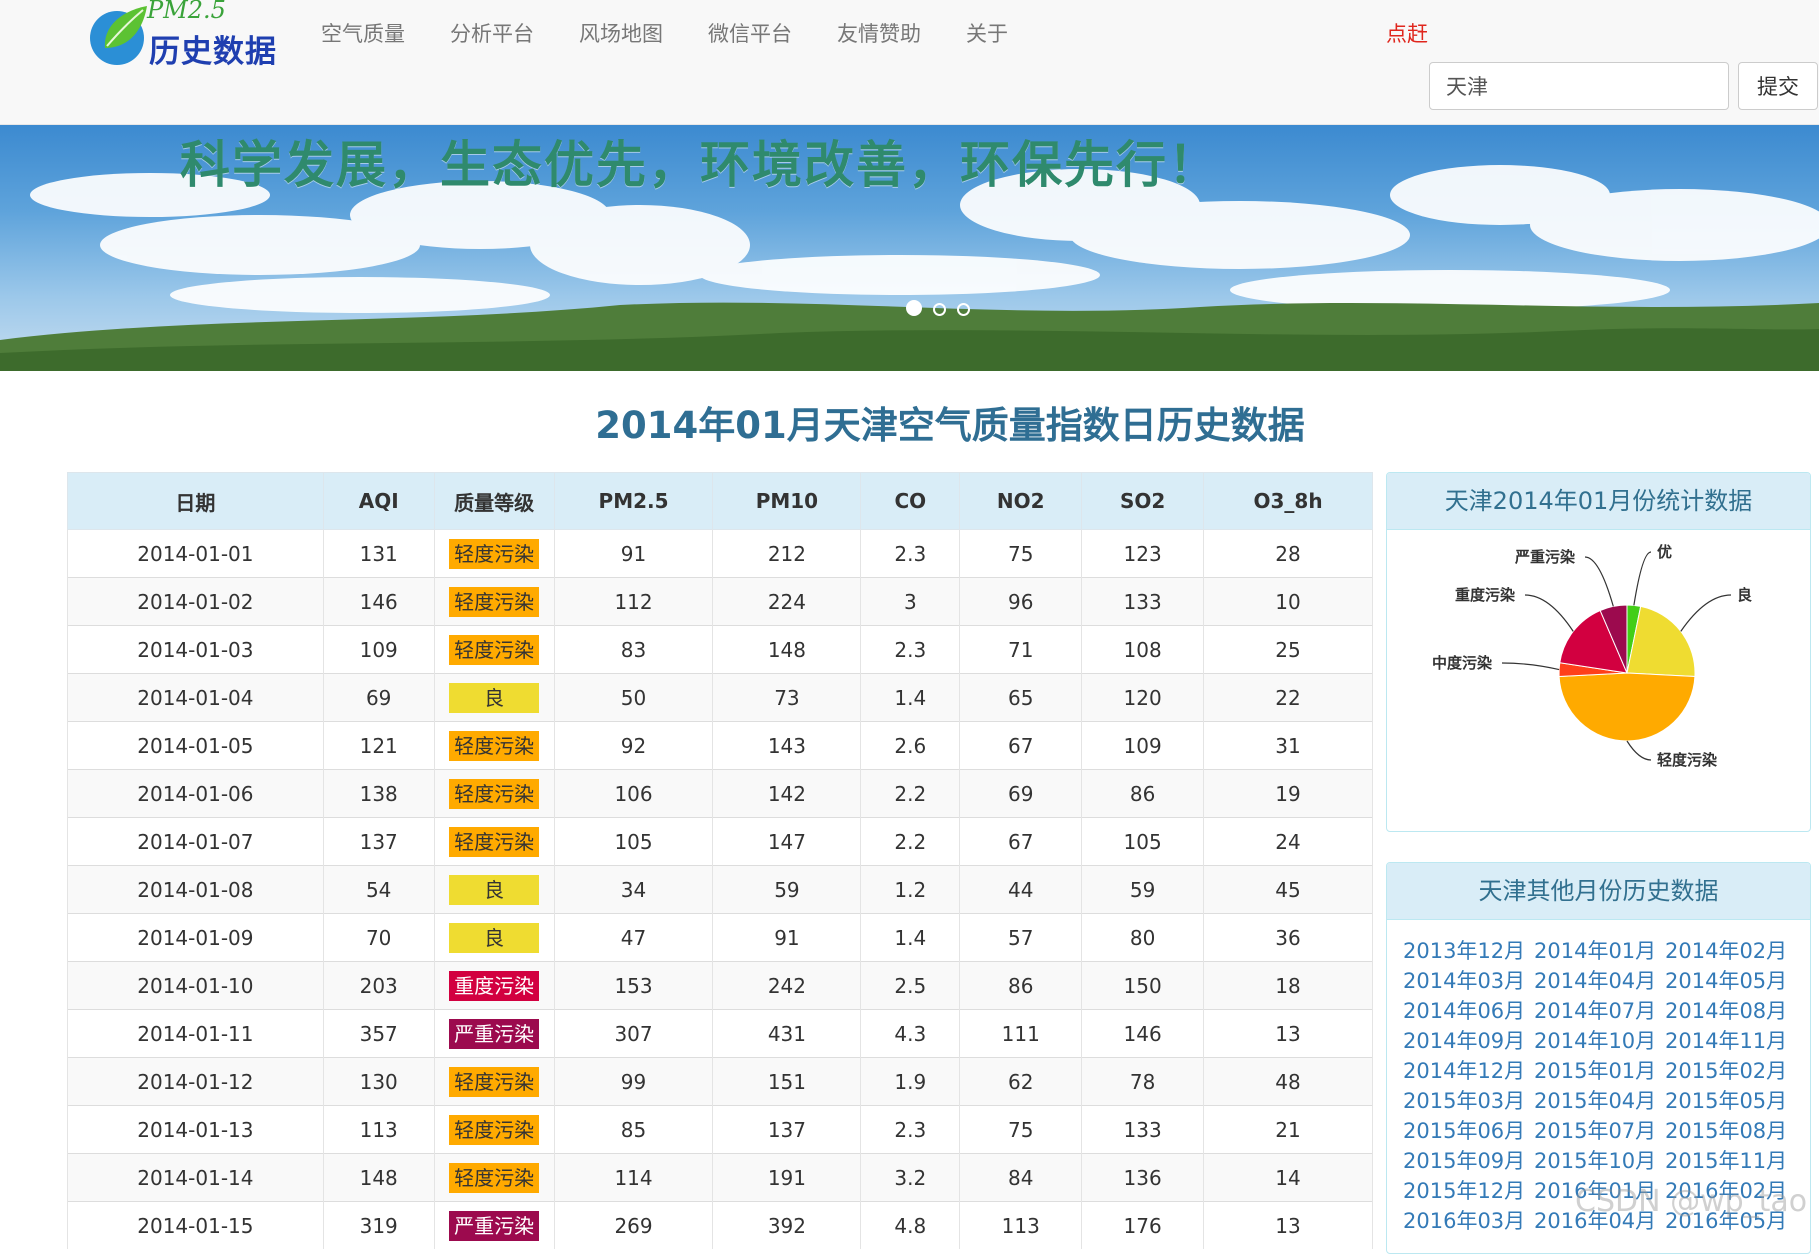  I want to click on table-row: 2014-01-11 357 严重污染 307 431 4.3 111 146 13, so click(720, 1033).